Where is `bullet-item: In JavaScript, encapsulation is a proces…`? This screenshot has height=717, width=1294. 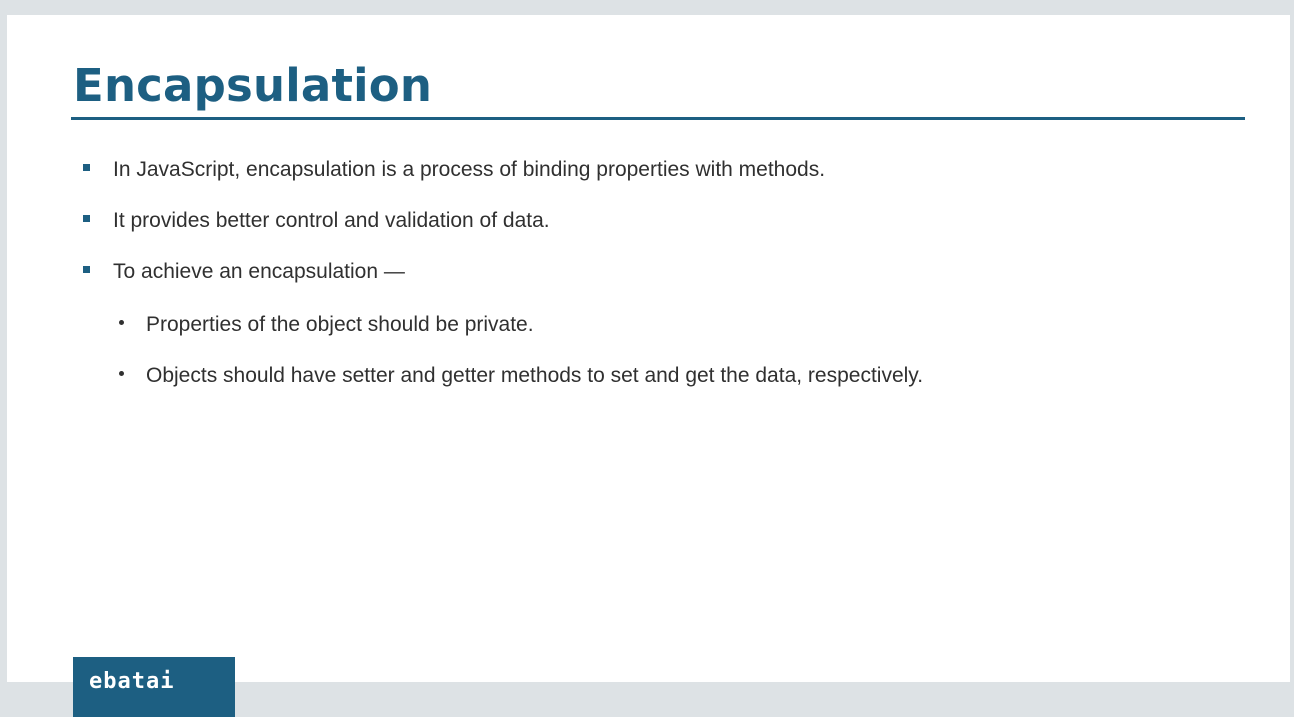 bullet-item: In JavaScript, encapsulation is a proces… is located at coordinates (454, 169).